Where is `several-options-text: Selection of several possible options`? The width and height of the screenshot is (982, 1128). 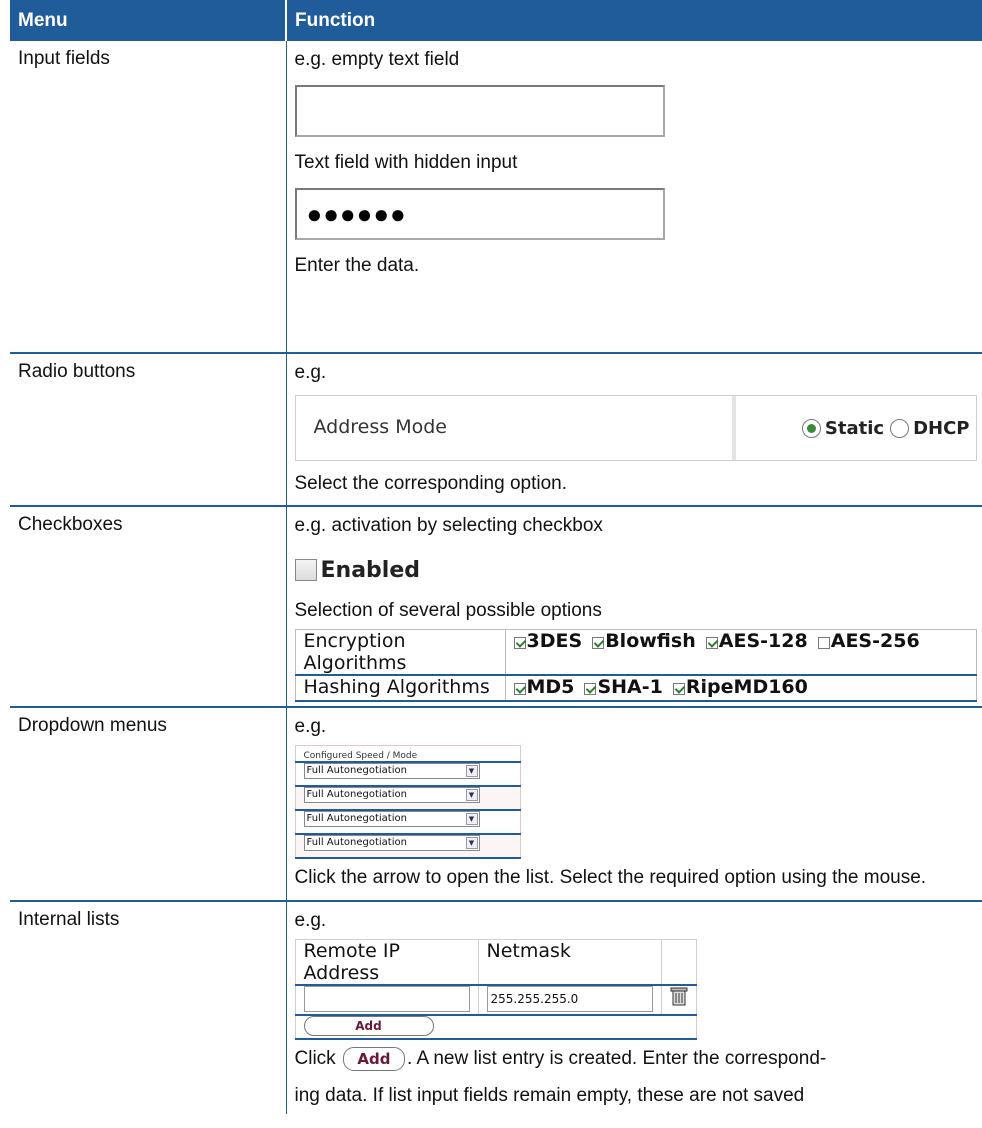
several-options-text: Selection of several possible options is located at coordinates (448, 610).